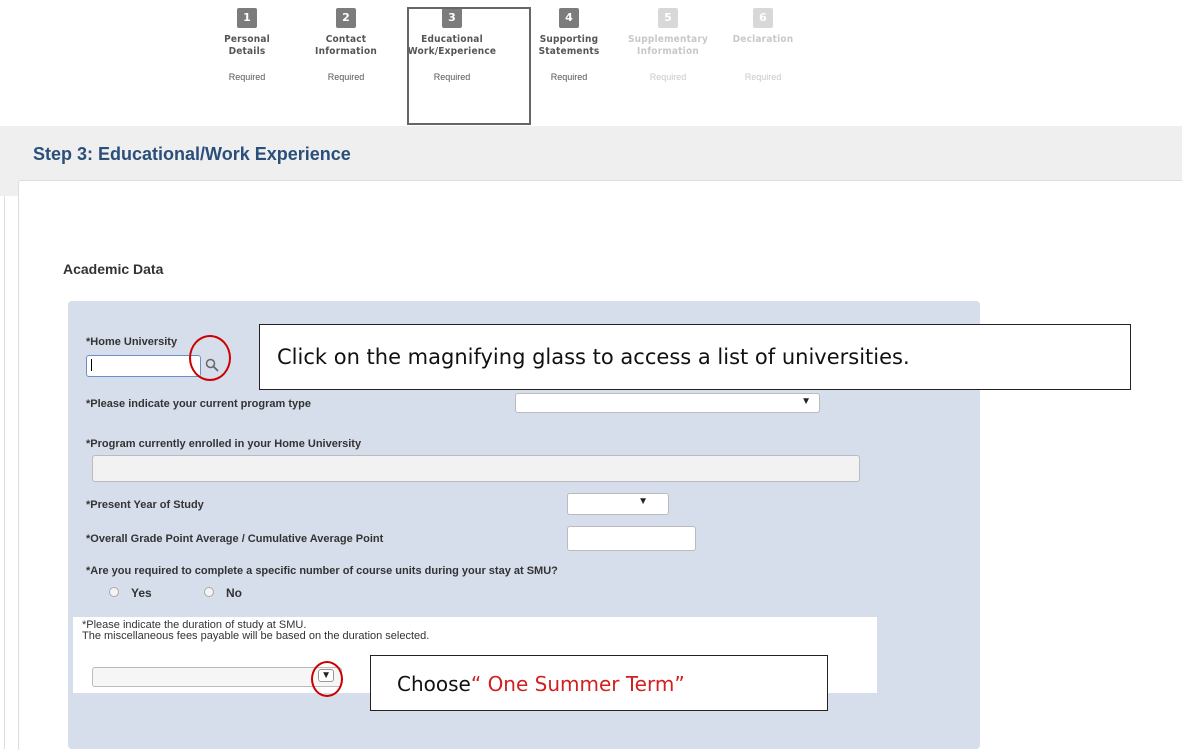  I want to click on step-number: 1, so click(247, 18).